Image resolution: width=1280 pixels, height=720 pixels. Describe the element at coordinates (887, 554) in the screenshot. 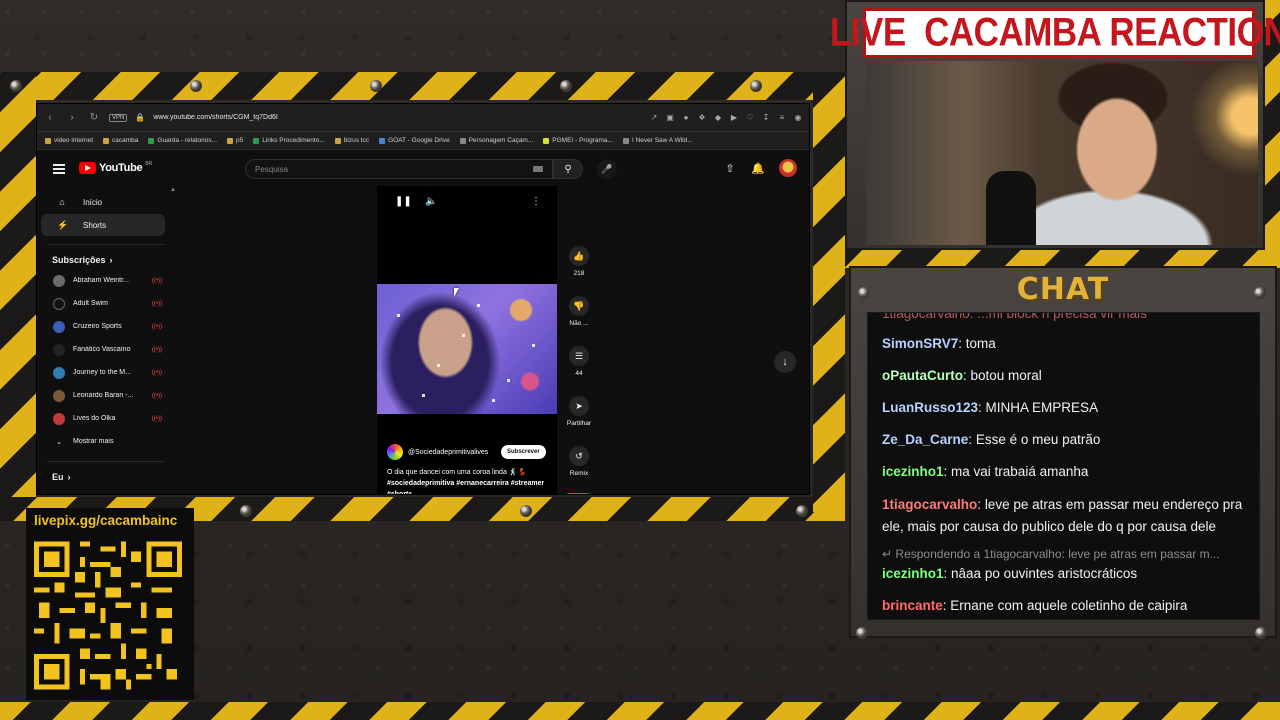

I see `reply-arrow-icon: ↵` at that location.